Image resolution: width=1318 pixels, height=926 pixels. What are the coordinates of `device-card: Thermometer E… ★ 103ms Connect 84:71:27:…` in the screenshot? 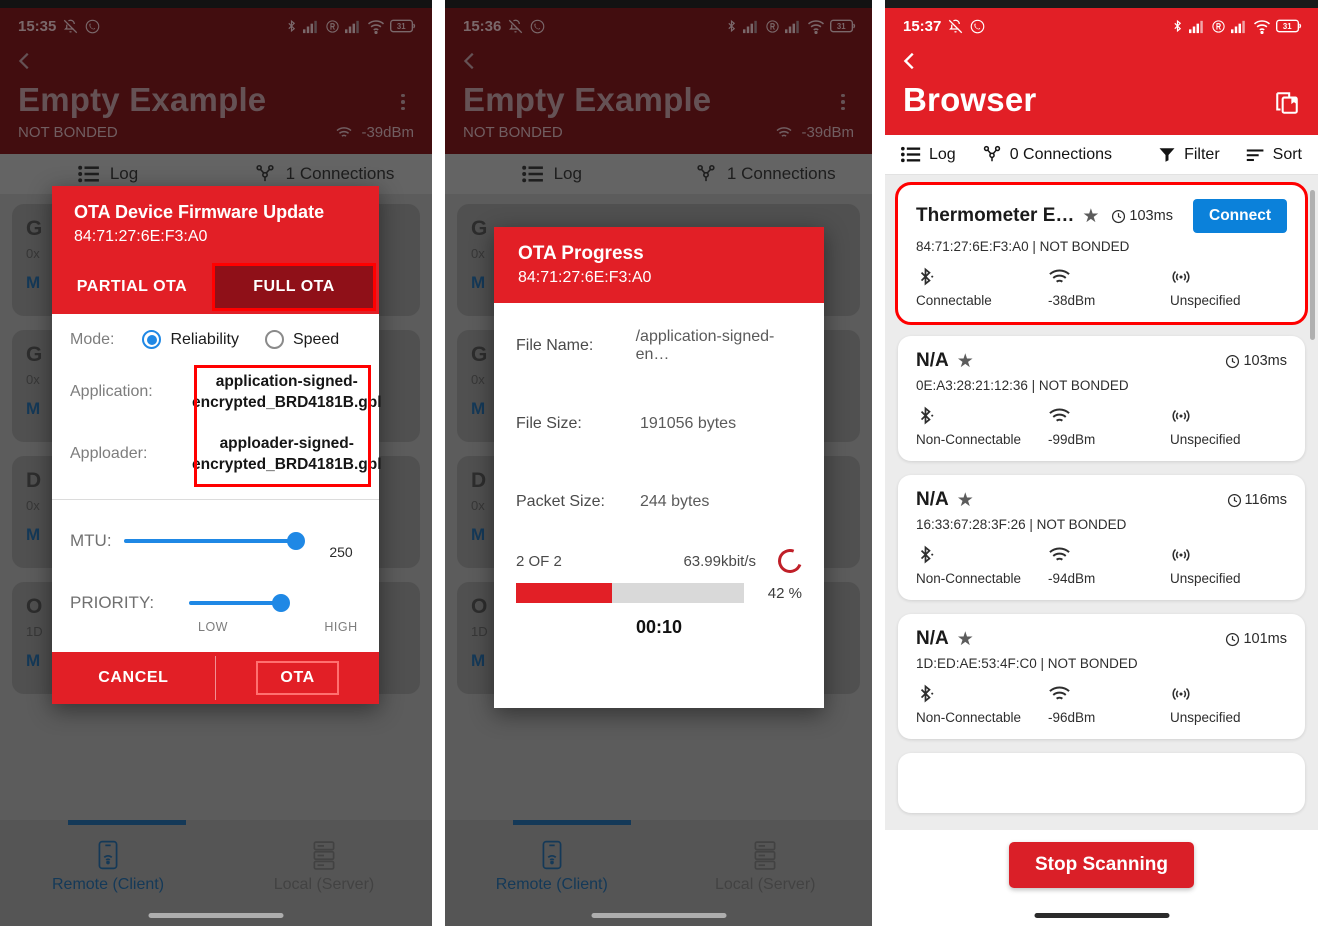 It's located at (1101, 253).